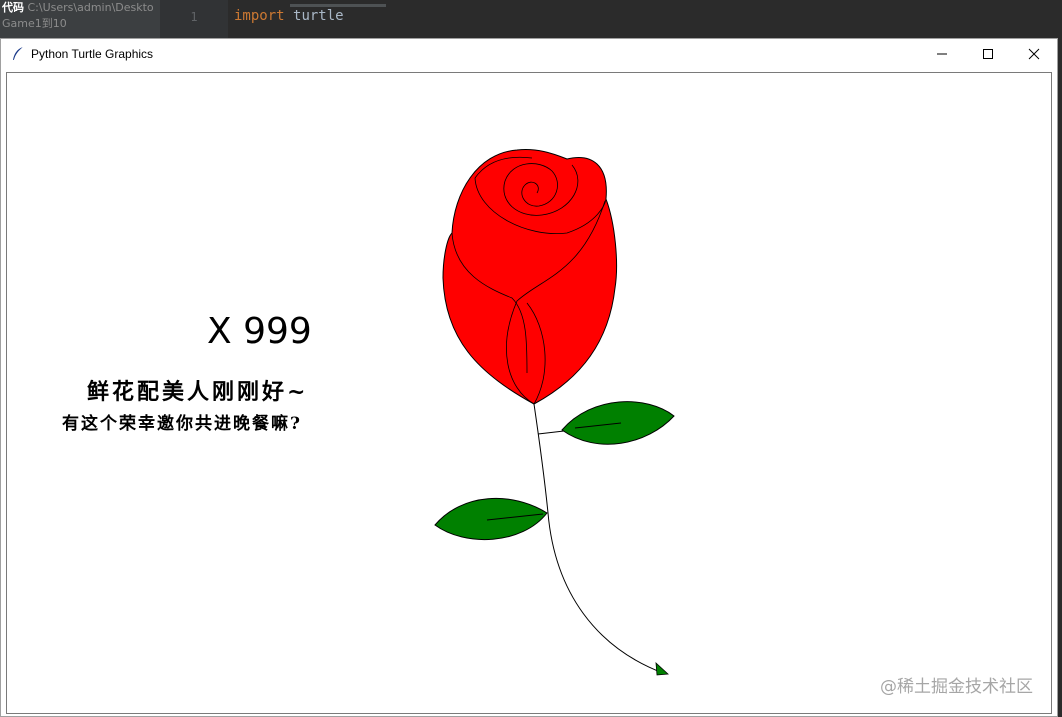 The image size is (1062, 717). Describe the element at coordinates (18, 54) in the screenshot. I see `feather-icon` at that location.